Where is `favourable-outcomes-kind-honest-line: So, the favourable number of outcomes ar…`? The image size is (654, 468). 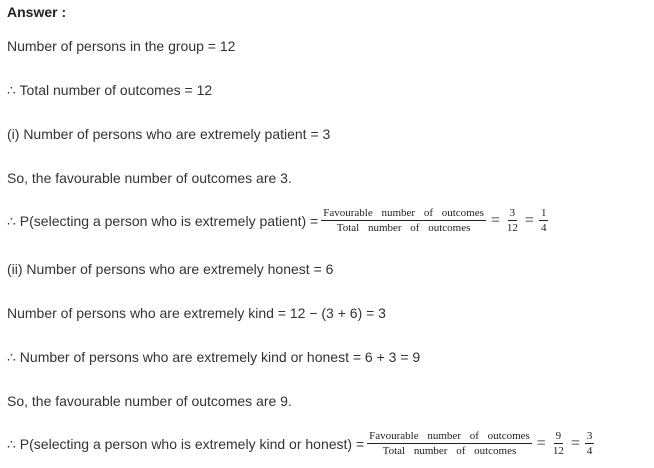
favourable-outcomes-kind-honest-line: So, the favourable number of outcomes ar… is located at coordinates (149, 401).